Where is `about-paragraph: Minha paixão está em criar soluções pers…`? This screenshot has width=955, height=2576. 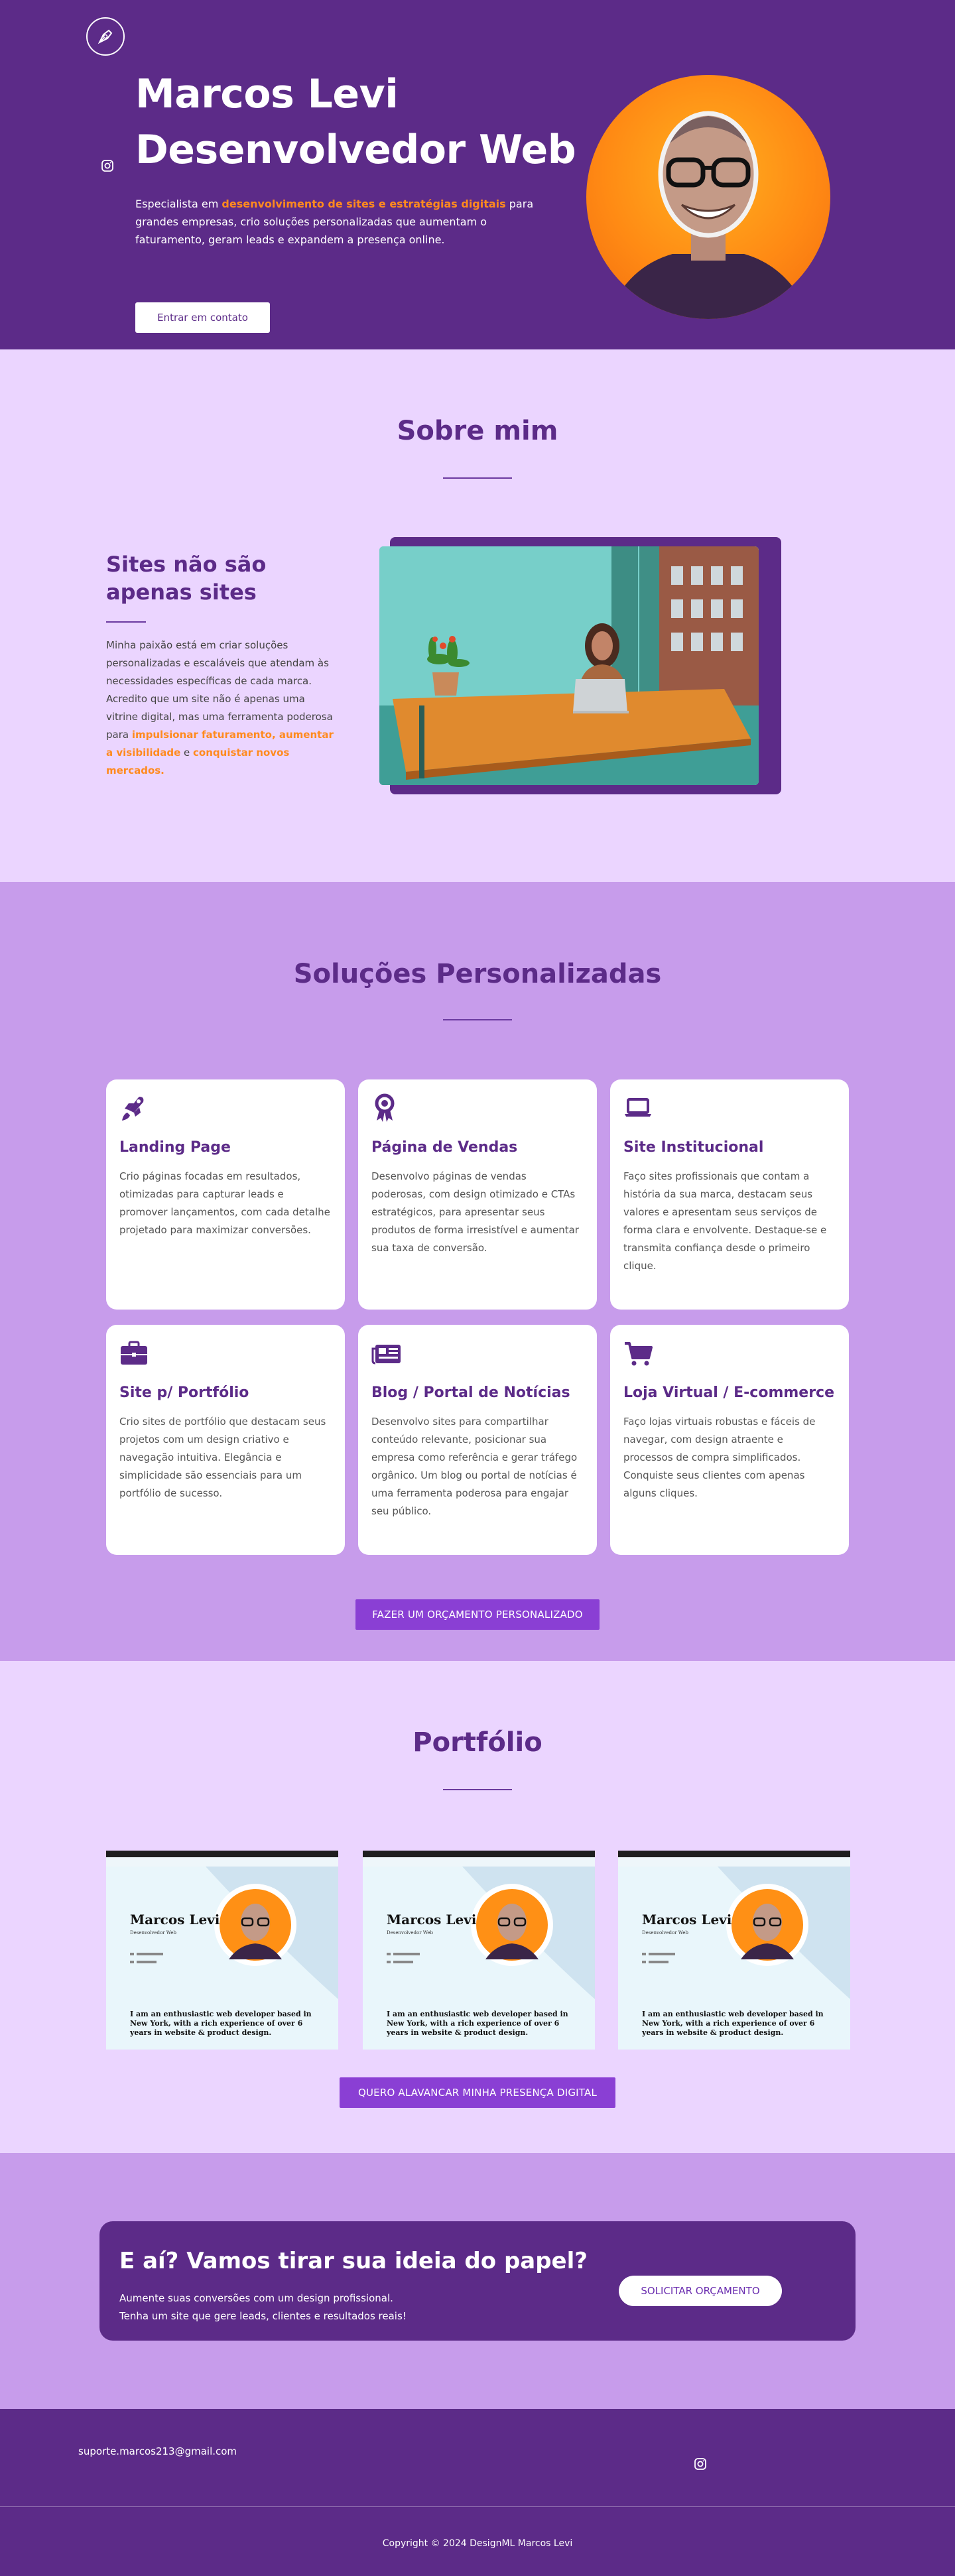
about-paragraph: Minha paixão está em criar soluções pers… is located at coordinates (222, 708).